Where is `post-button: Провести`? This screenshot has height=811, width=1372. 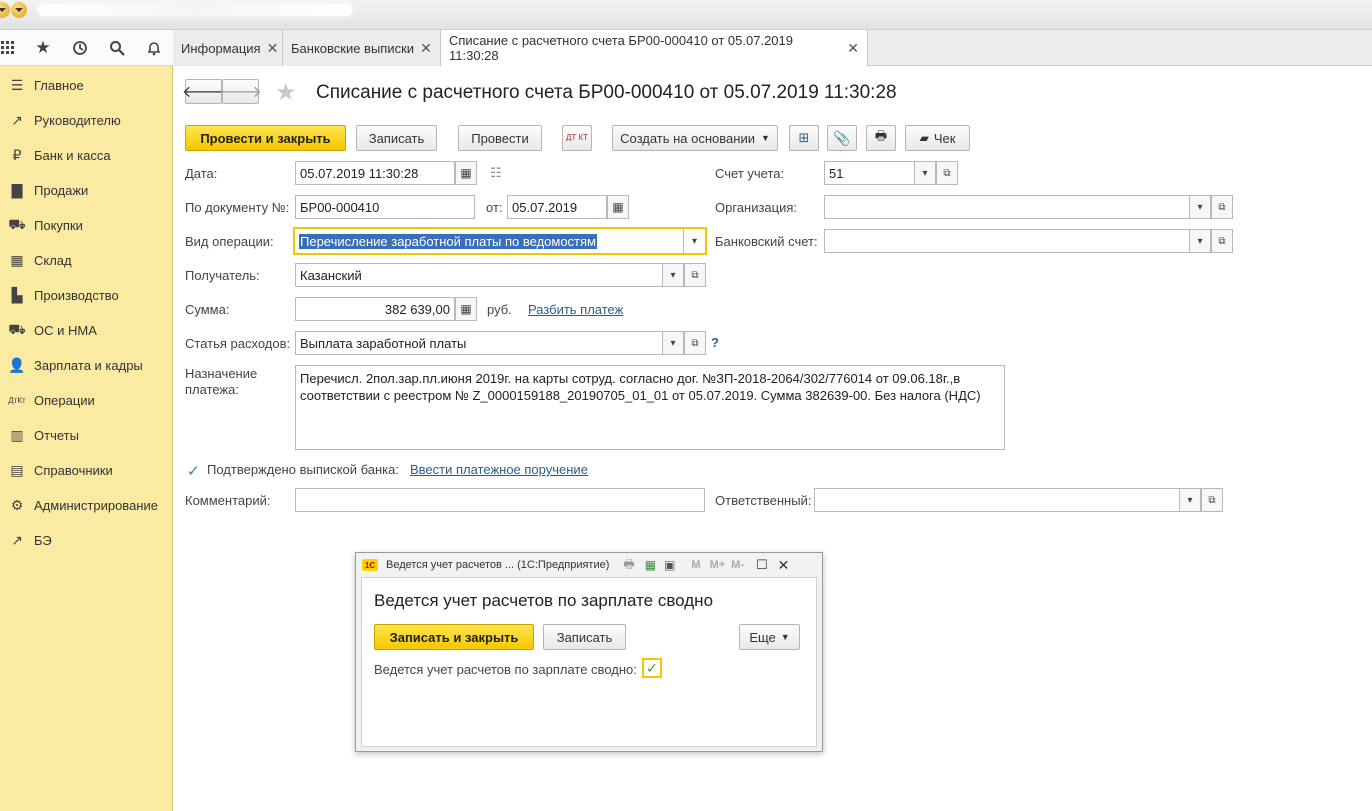 post-button: Провести is located at coordinates (500, 138).